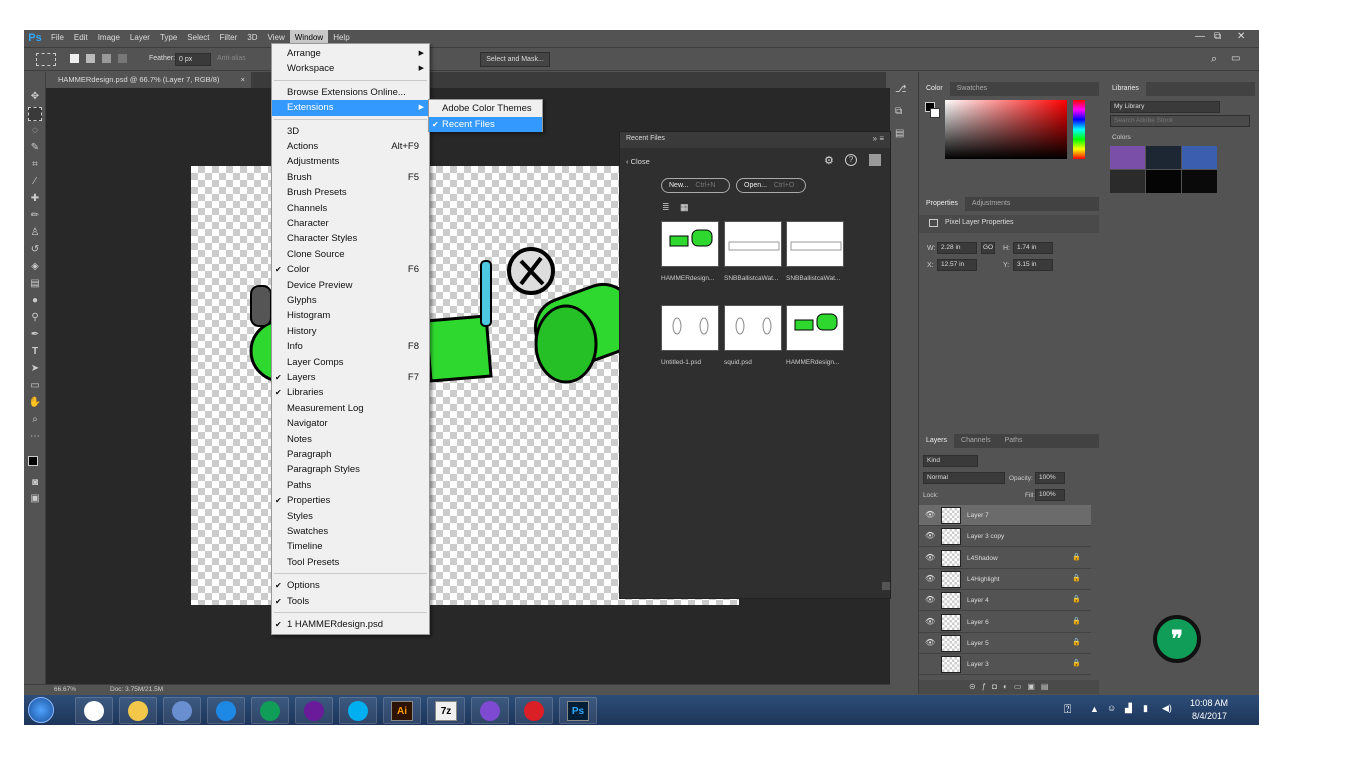 The height and width of the screenshot is (767, 1356). Describe the element at coordinates (878, 138) in the screenshot. I see `panel-menu-icon: » ≡` at that location.